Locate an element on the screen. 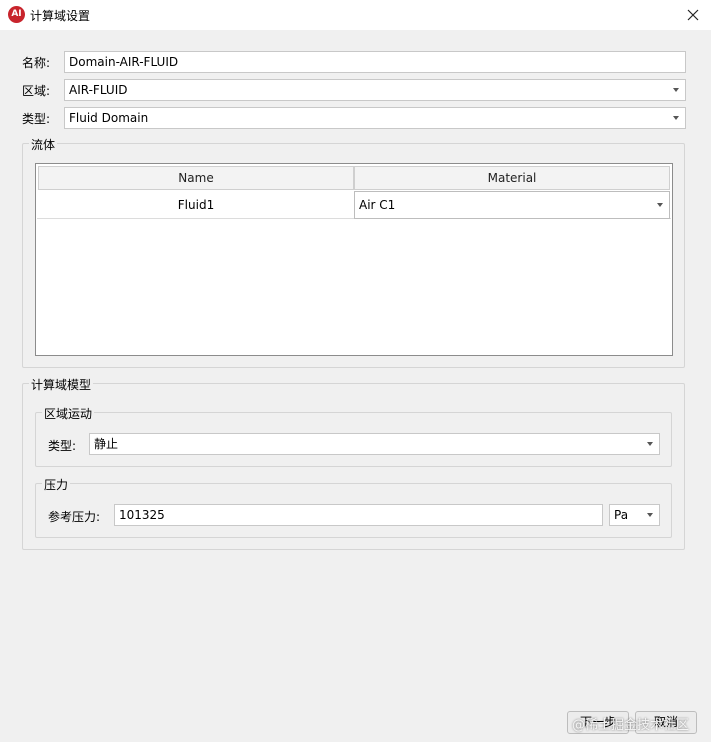  name-label: 名称: is located at coordinates (36, 63).